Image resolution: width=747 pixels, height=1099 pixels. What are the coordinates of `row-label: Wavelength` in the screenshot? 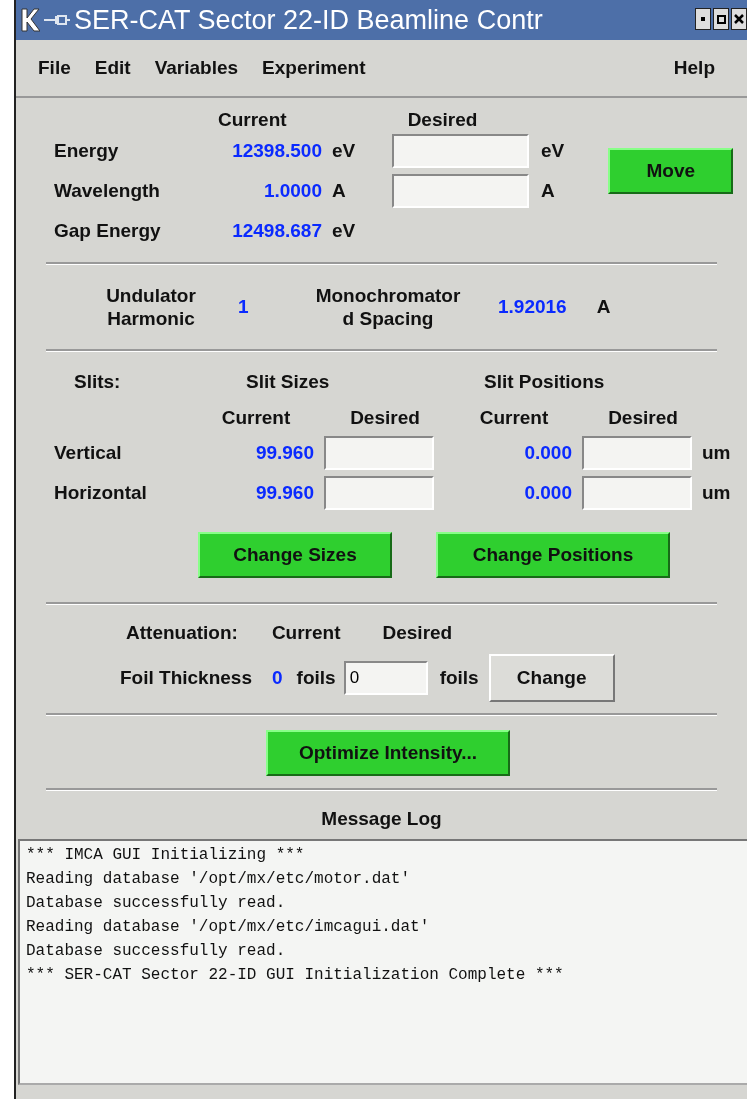 It's located at (107, 190).